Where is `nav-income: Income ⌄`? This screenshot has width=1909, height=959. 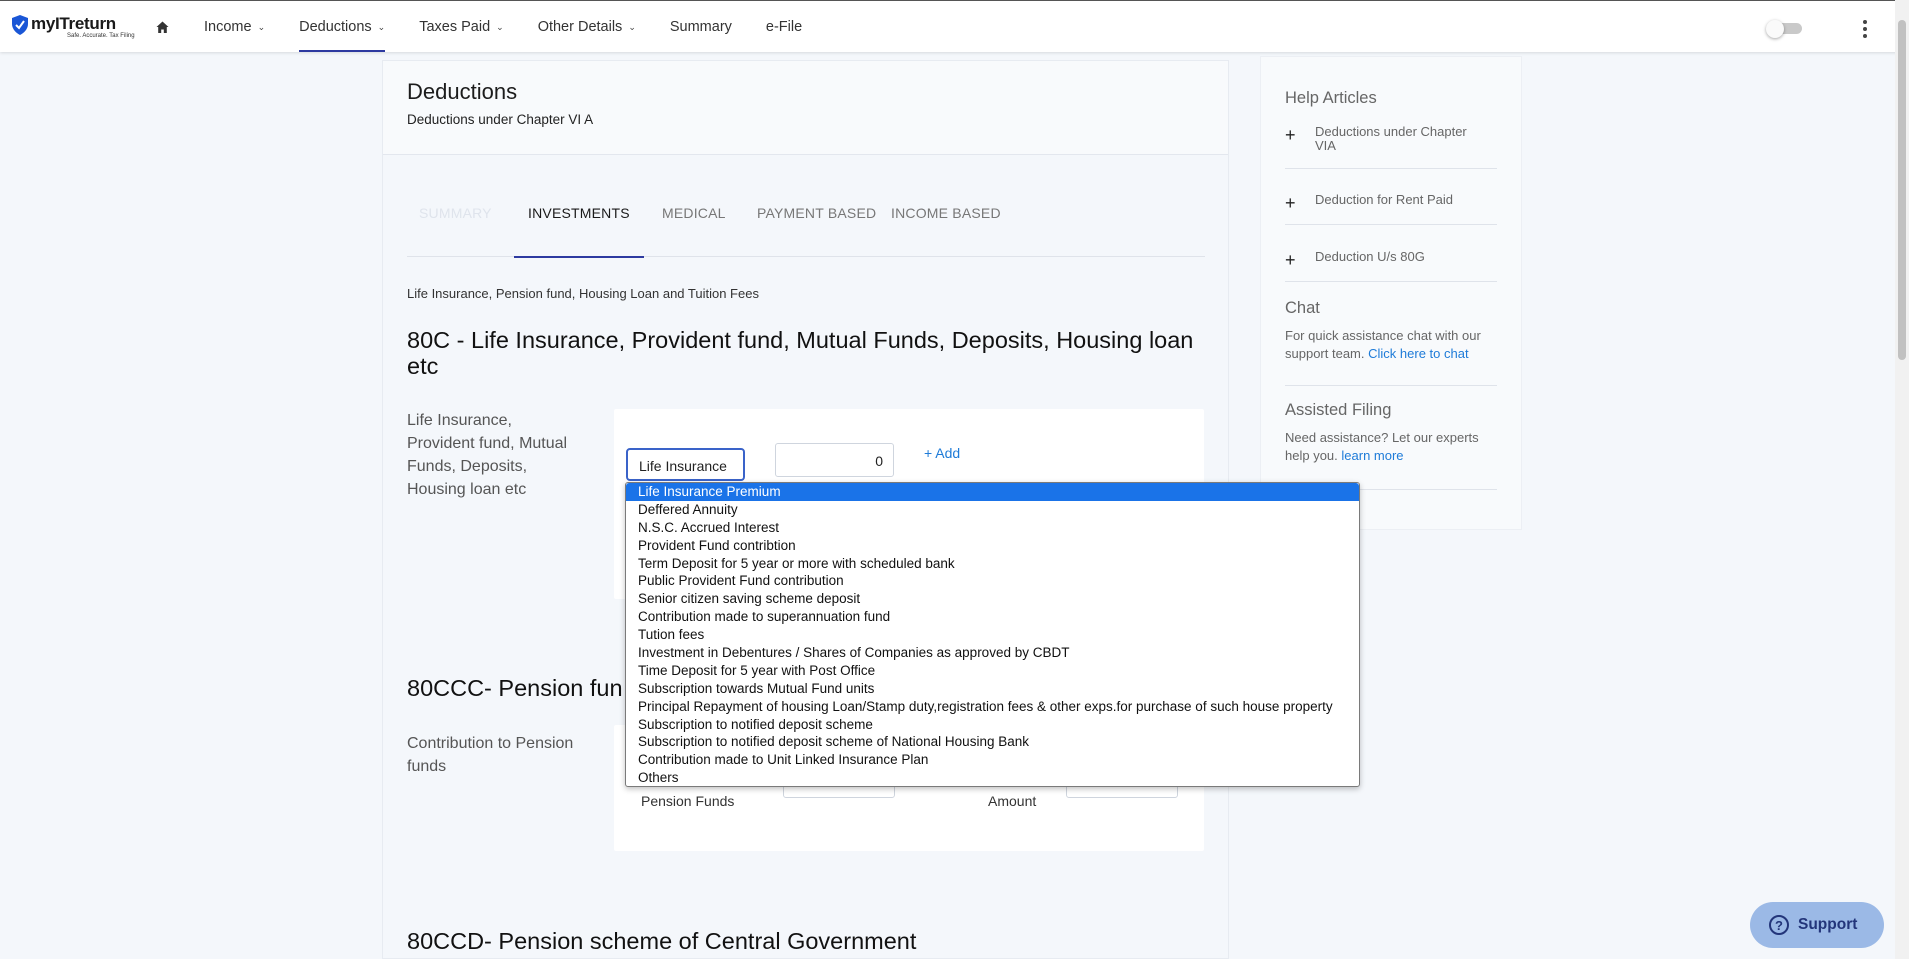
nav-income: Income ⌄ is located at coordinates (234, 27).